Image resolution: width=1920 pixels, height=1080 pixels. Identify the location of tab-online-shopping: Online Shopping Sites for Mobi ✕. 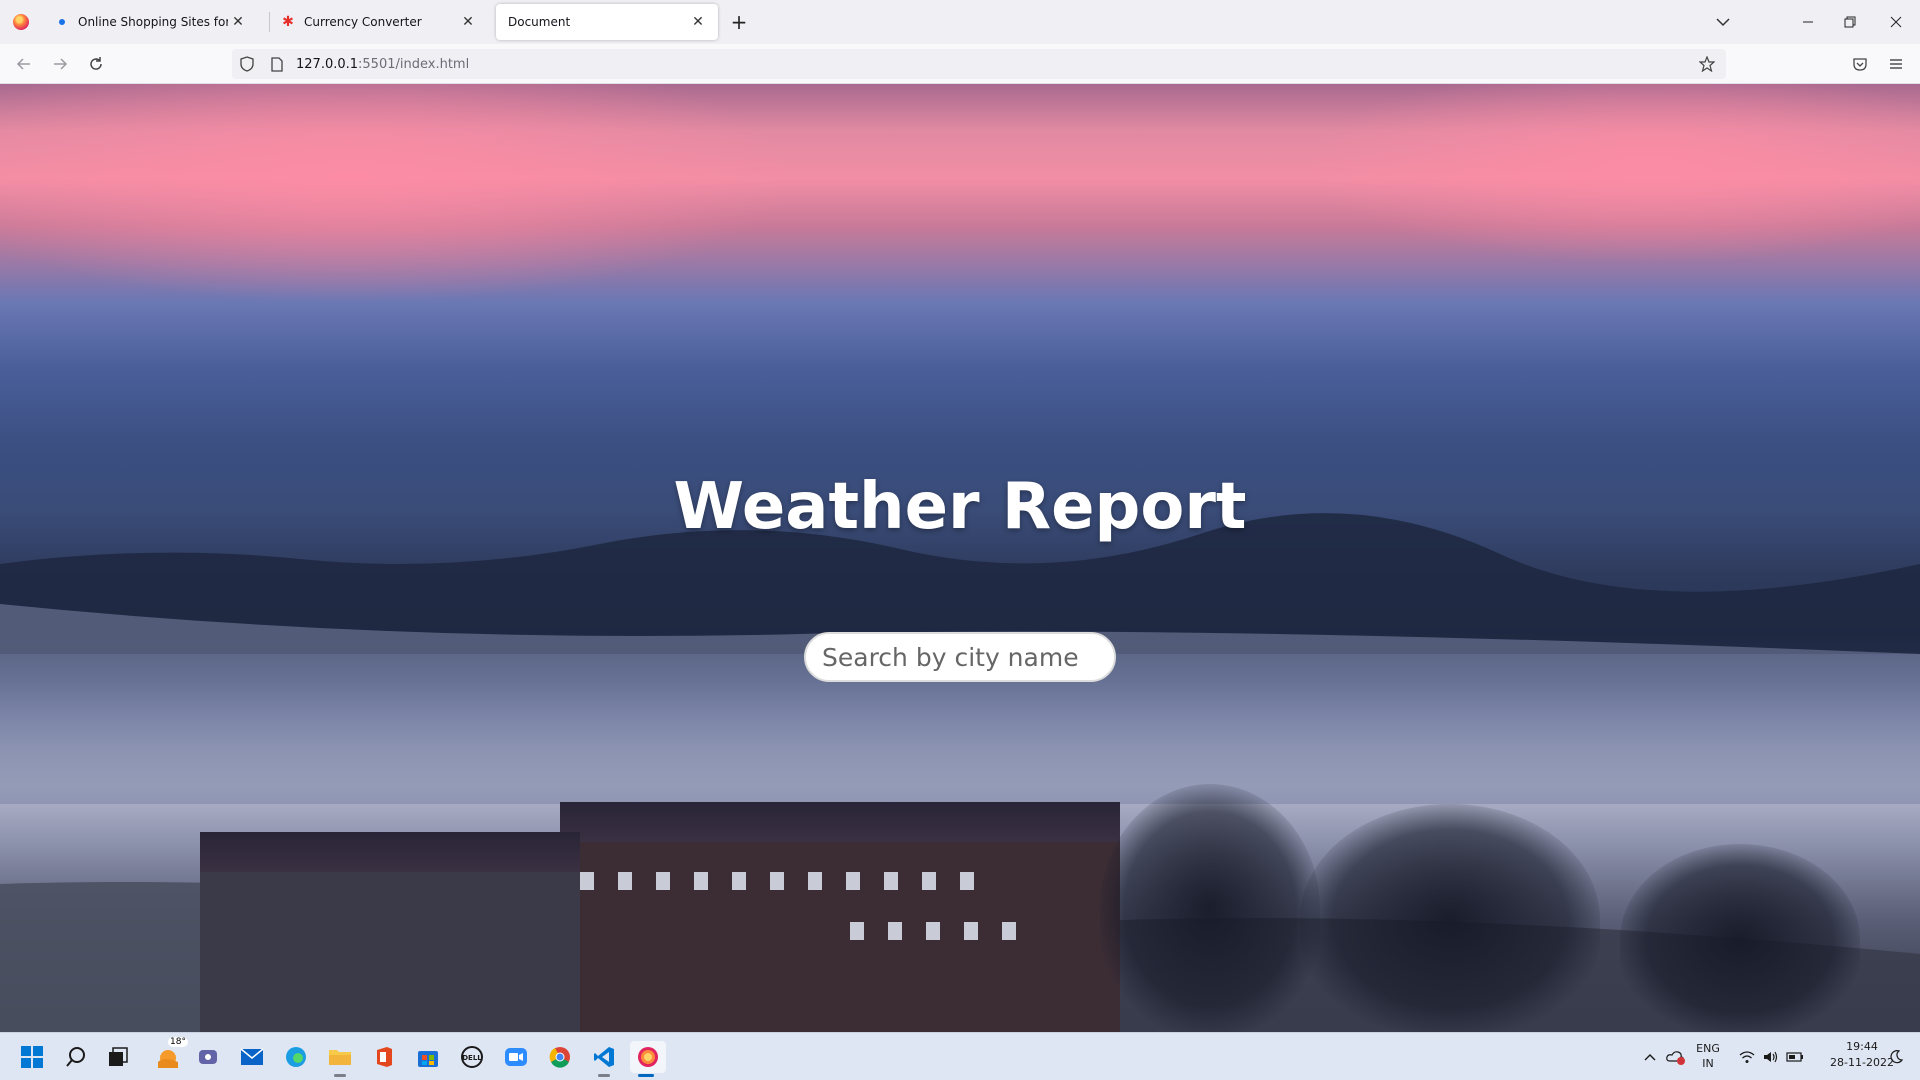
(151, 22).